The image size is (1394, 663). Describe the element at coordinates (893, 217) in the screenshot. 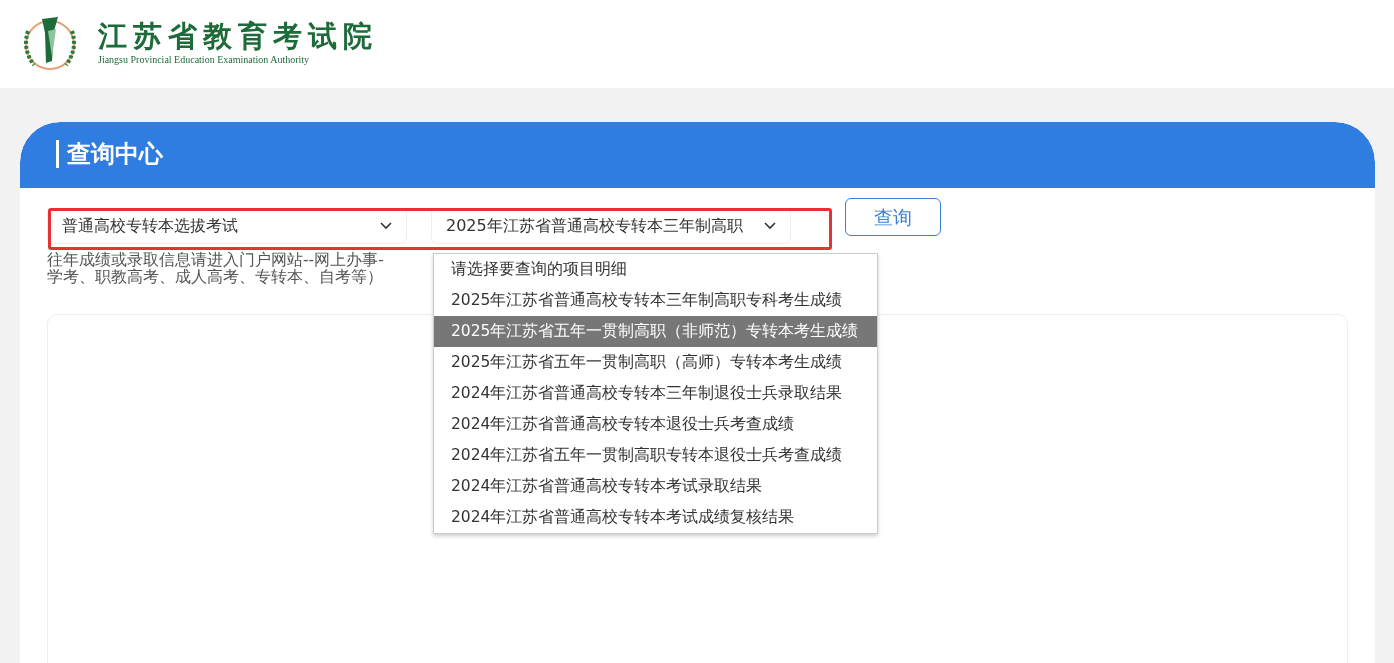

I see `search-button: 查询` at that location.